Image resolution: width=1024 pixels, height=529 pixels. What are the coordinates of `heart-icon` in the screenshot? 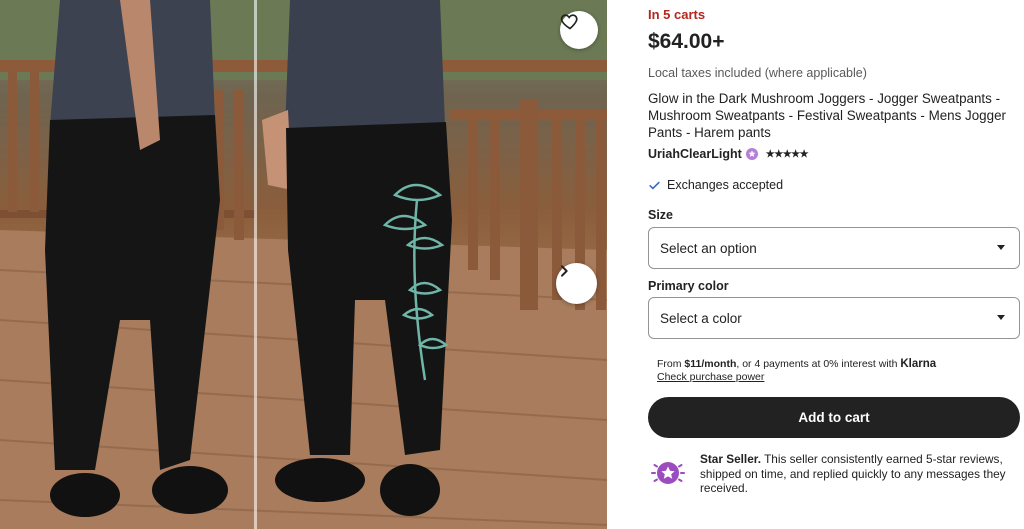 It's located at (569, 22).